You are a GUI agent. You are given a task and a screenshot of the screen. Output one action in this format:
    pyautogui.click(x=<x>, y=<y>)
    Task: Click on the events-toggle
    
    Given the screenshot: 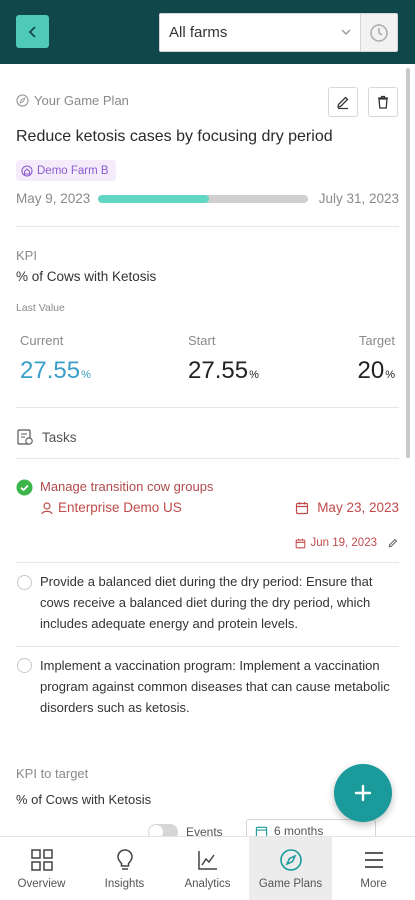 What is the action you would take?
    pyautogui.click(x=163, y=830)
    